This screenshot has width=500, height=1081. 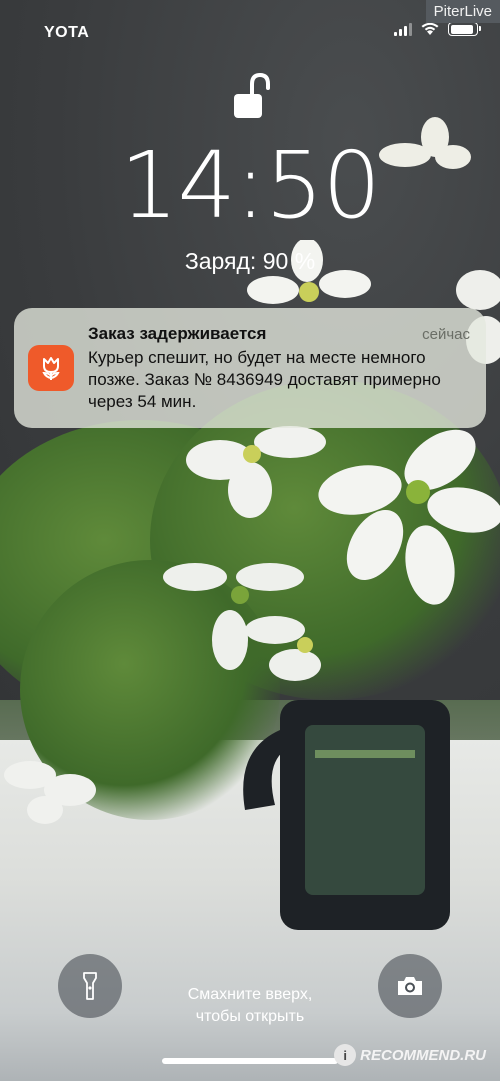 I want to click on flashlight-icon, so click(x=90, y=986).